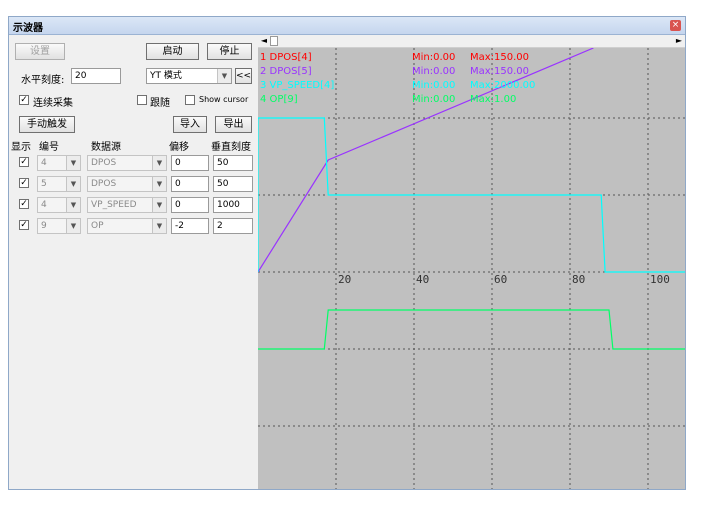 The height and width of the screenshot is (508, 702). I want to click on row-4-offset-input: -2, so click(190, 226).